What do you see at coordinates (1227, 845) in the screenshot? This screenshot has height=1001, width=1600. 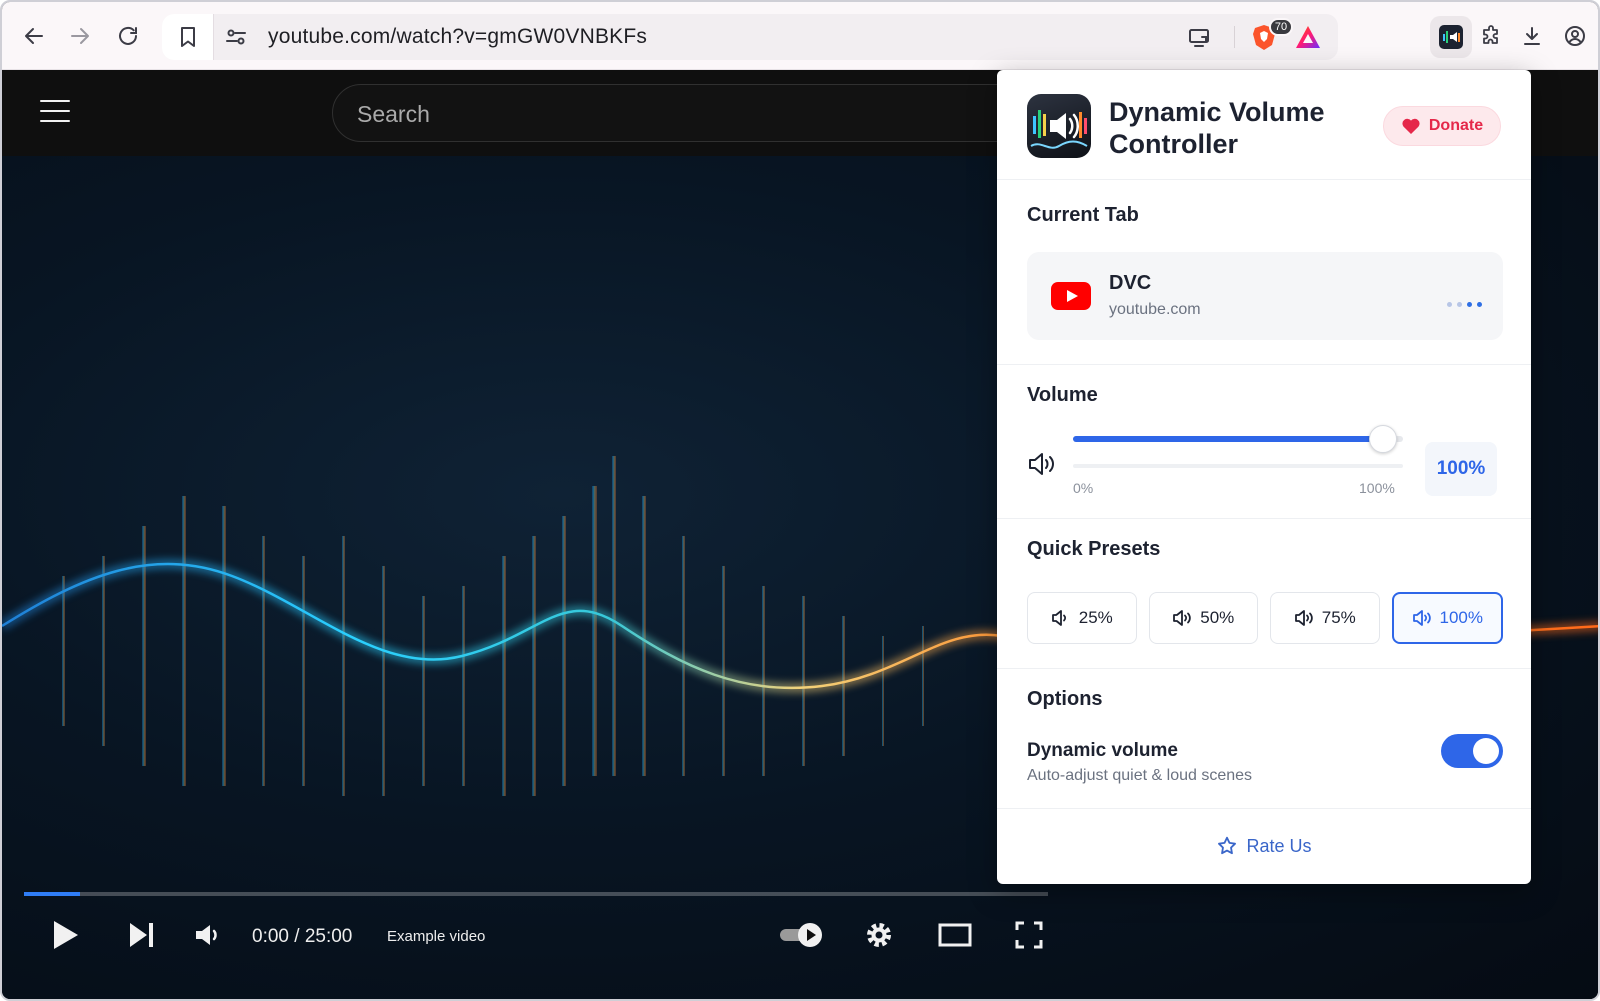 I see `star-icon` at bounding box center [1227, 845].